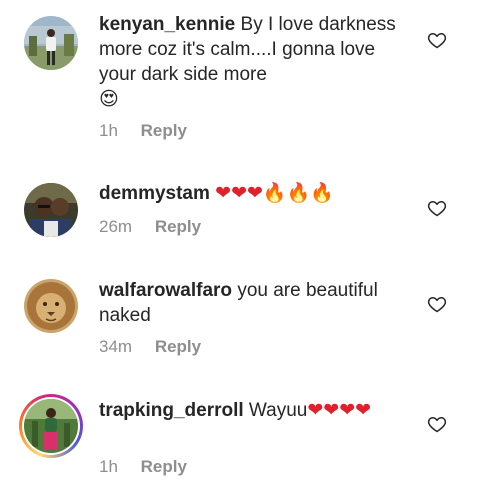 Image resolution: width=480 pixels, height=496 pixels. What do you see at coordinates (109, 99) in the screenshot?
I see `comment-emoji: 😍` at bounding box center [109, 99].